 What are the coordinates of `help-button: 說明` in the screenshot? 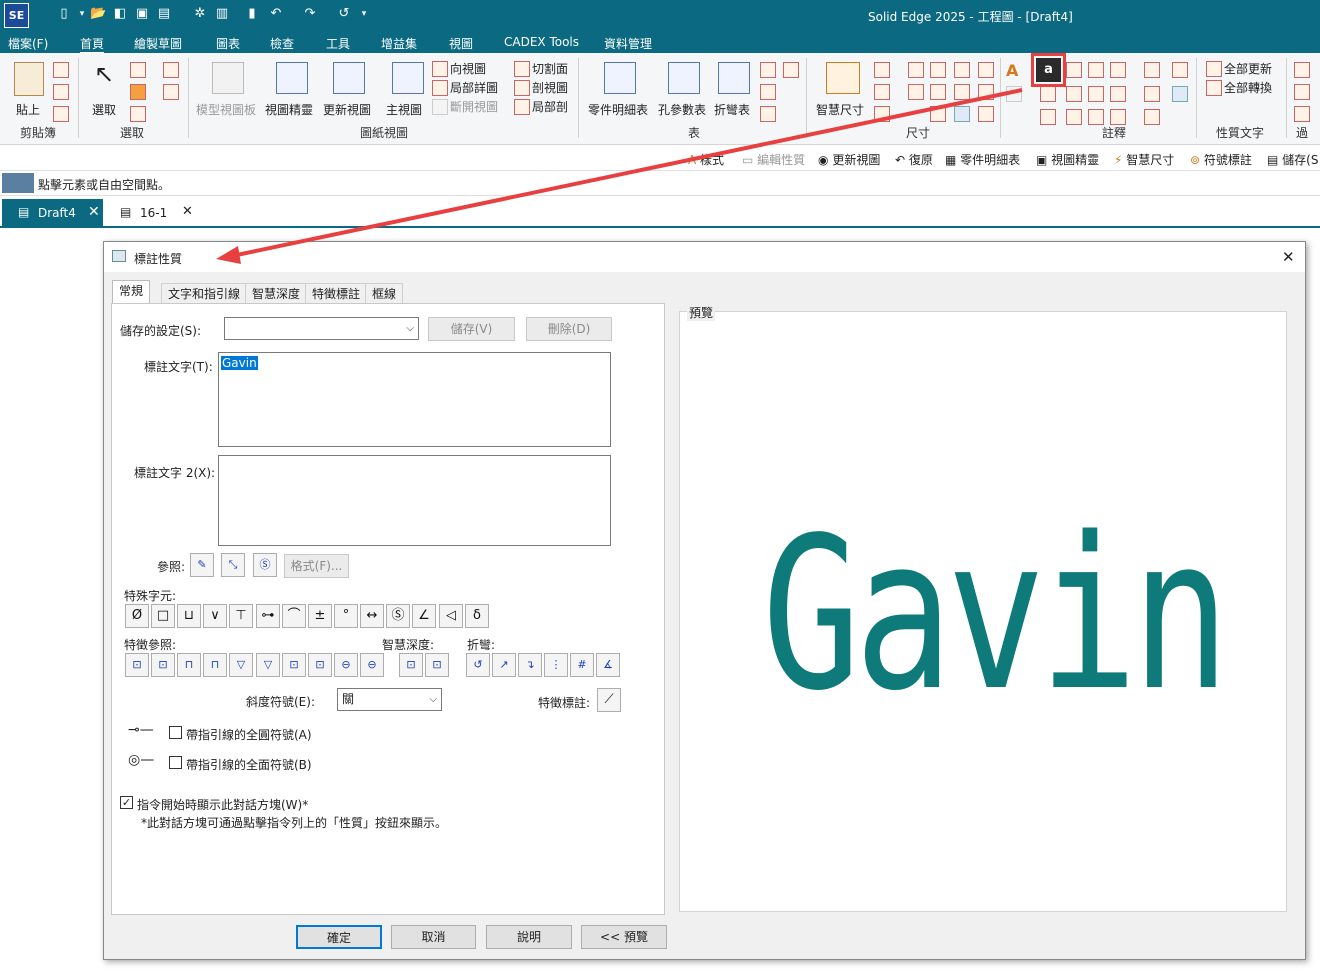 It's located at (529, 937).